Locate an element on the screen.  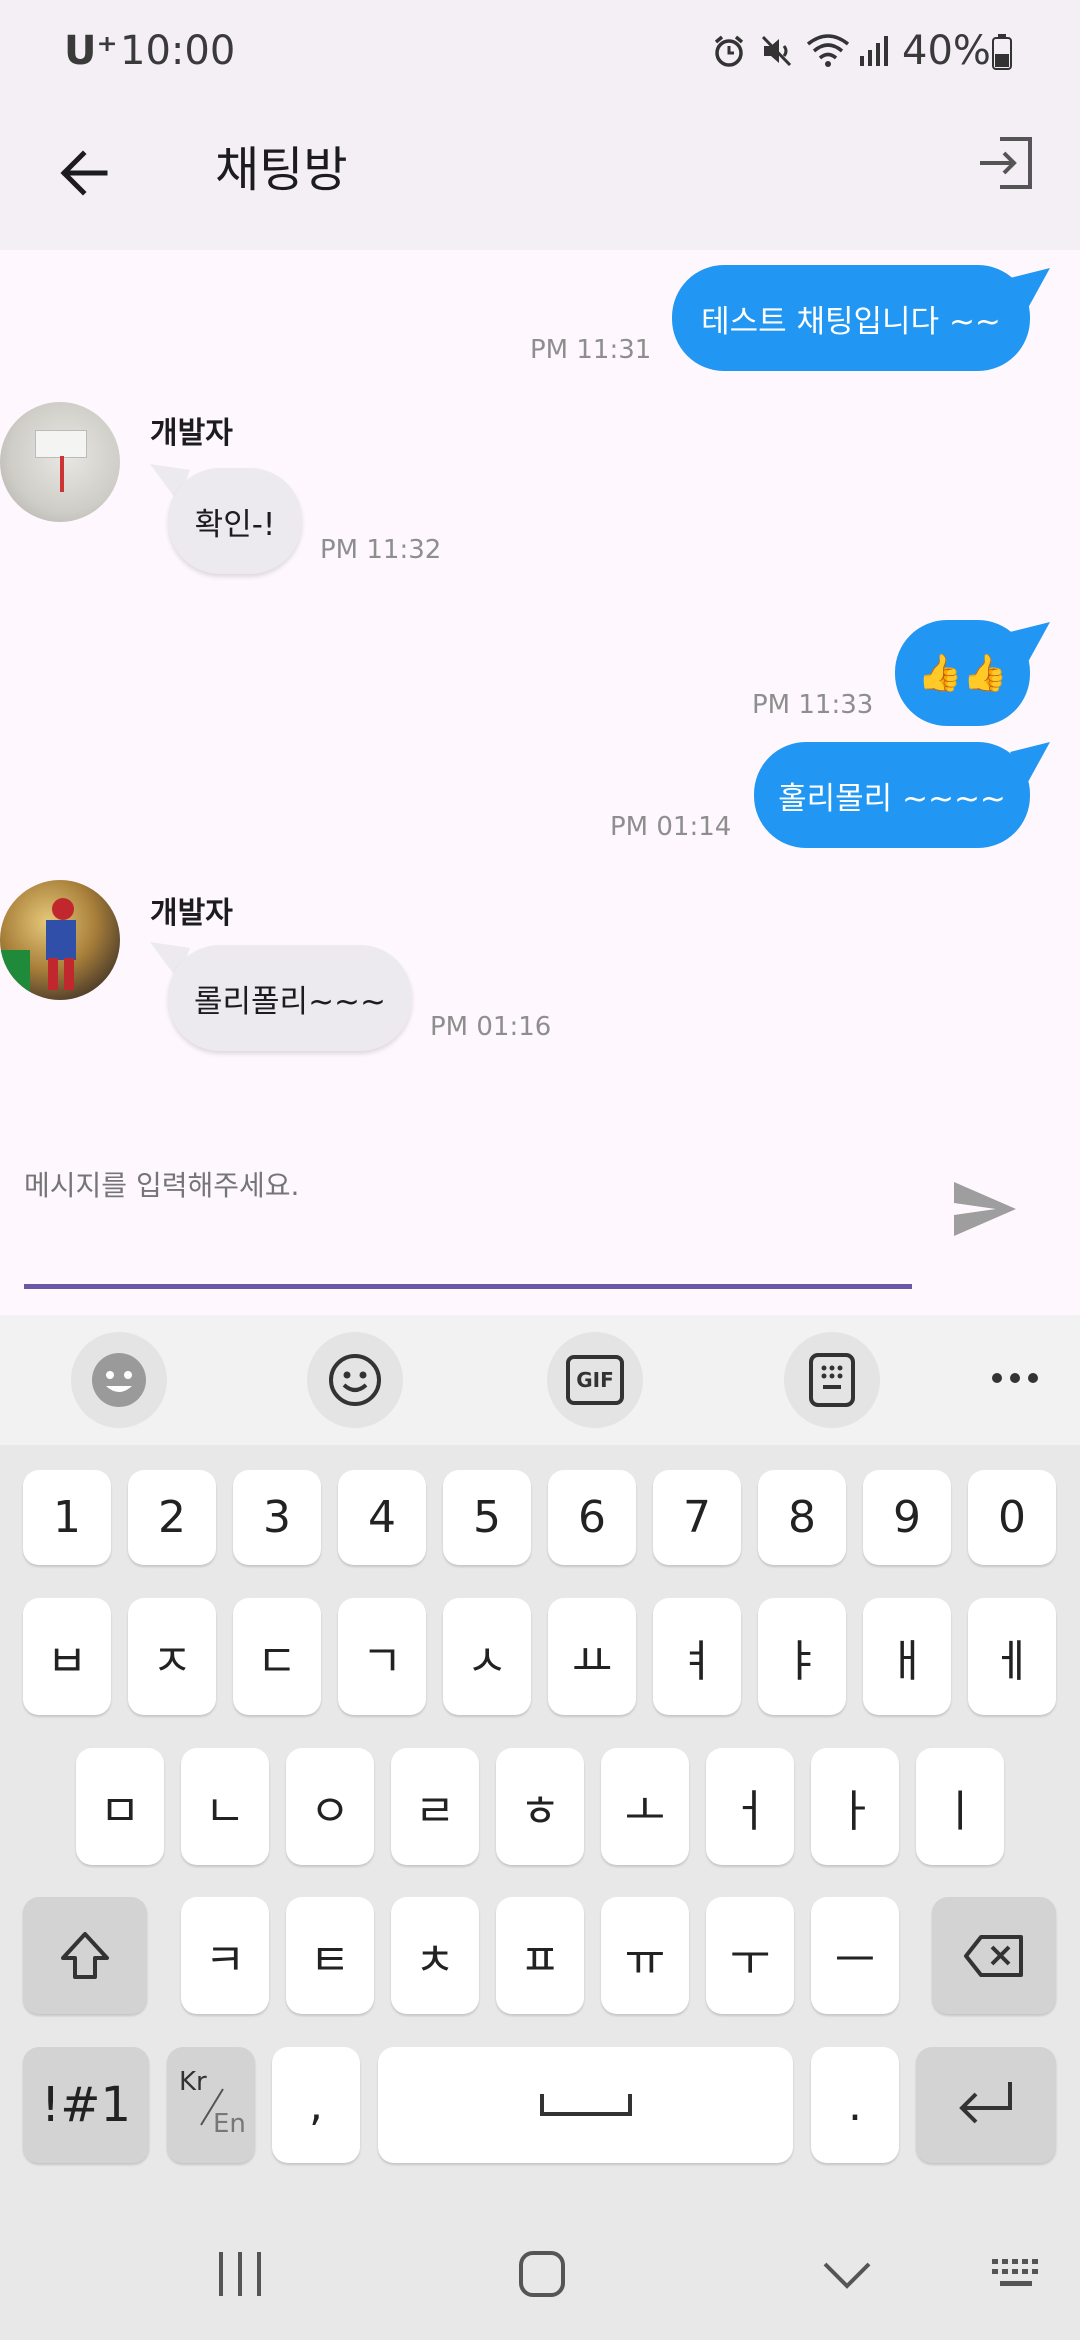
enter-icon is located at coordinates (985, 2103).